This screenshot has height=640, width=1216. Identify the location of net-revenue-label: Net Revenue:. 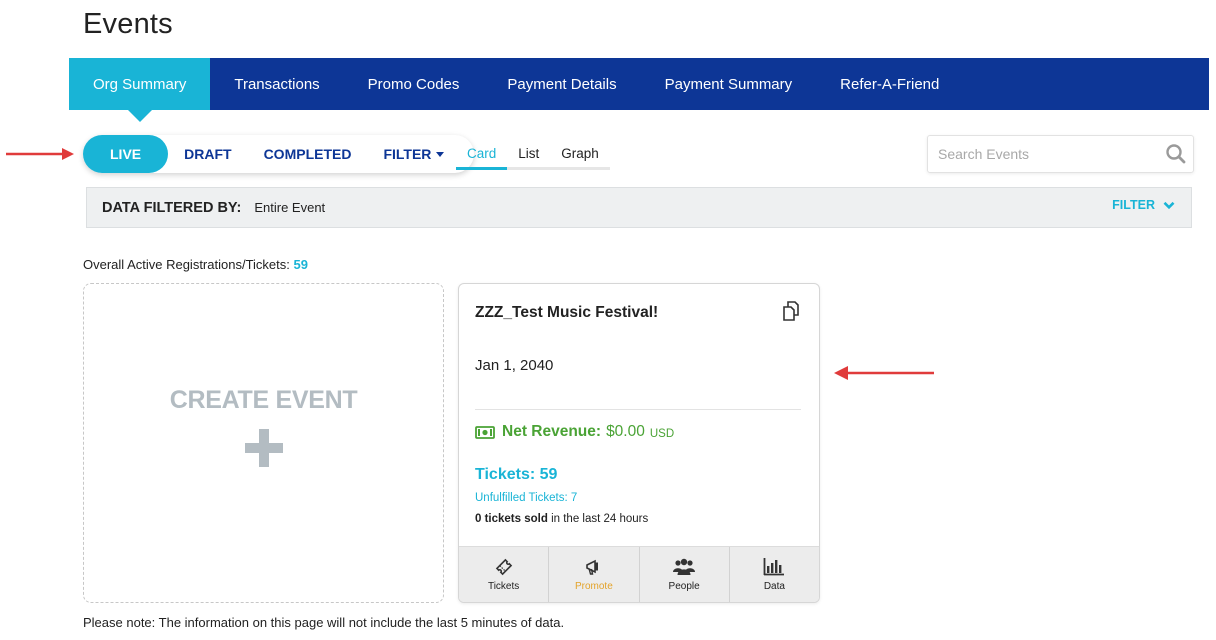
(552, 431).